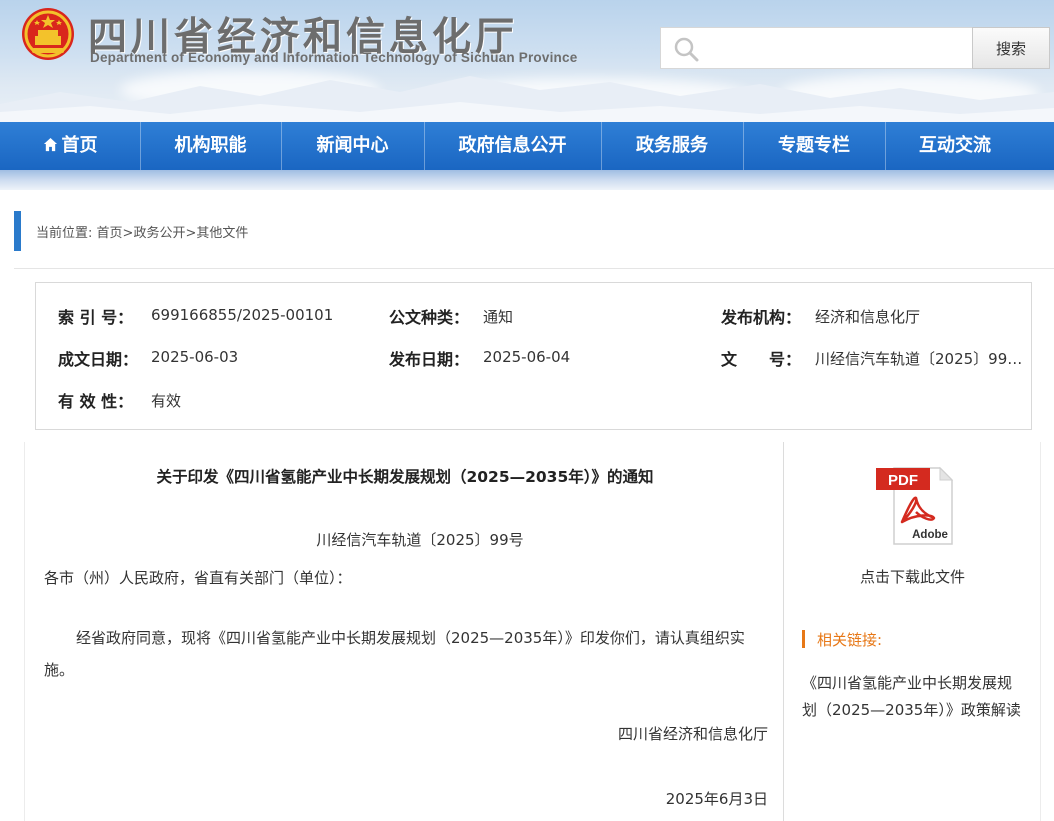  Describe the element at coordinates (24, 631) in the screenshot. I see `content-border-left` at that location.